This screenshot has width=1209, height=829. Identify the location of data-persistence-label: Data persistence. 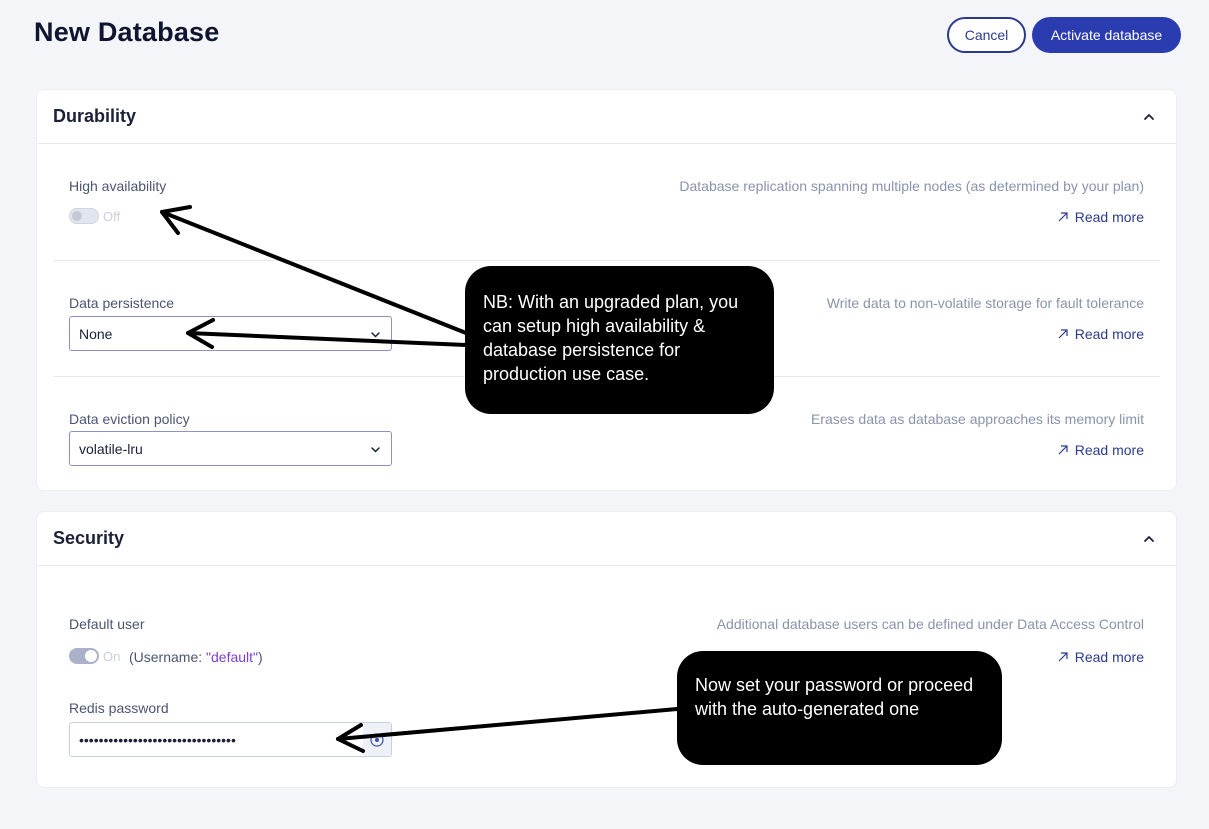
(122, 303).